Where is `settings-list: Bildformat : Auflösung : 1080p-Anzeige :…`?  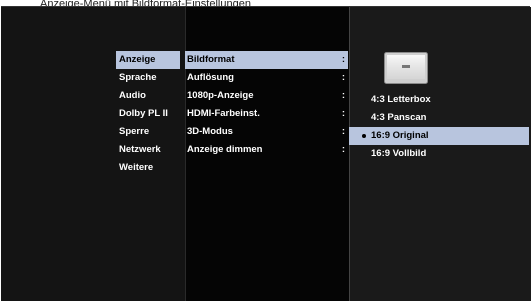 settings-list: Bildformat : Auflösung : 1080p-Anzeige :… is located at coordinates (266, 105).